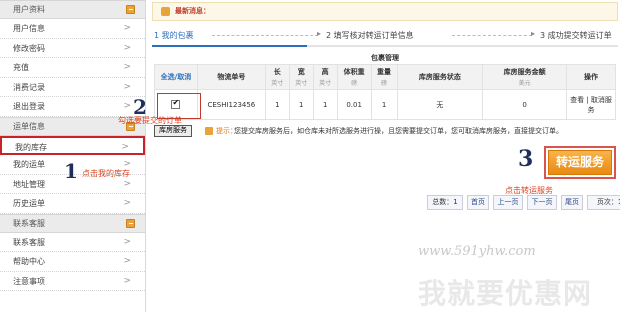 The width and height of the screenshot is (620, 312). Describe the element at coordinates (525, 77) in the screenshot. I see `col-header-service-fee: 库房服务金额 美元` at that location.